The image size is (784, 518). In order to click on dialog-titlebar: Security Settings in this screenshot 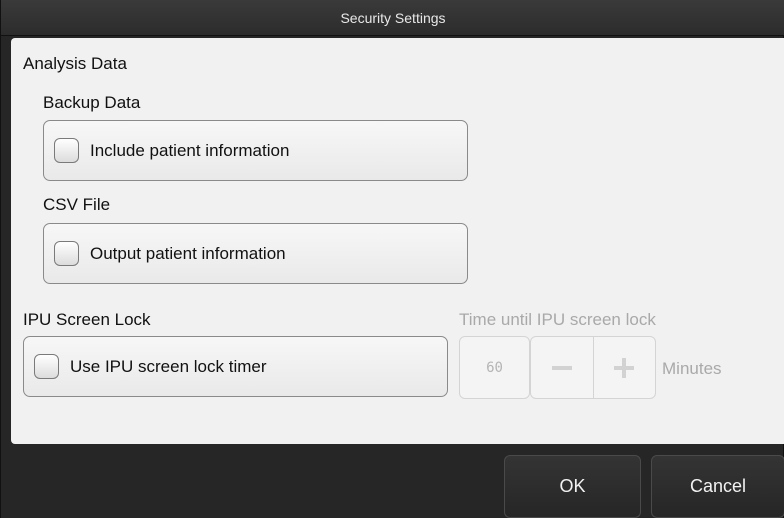, I will do `click(392, 18)`.